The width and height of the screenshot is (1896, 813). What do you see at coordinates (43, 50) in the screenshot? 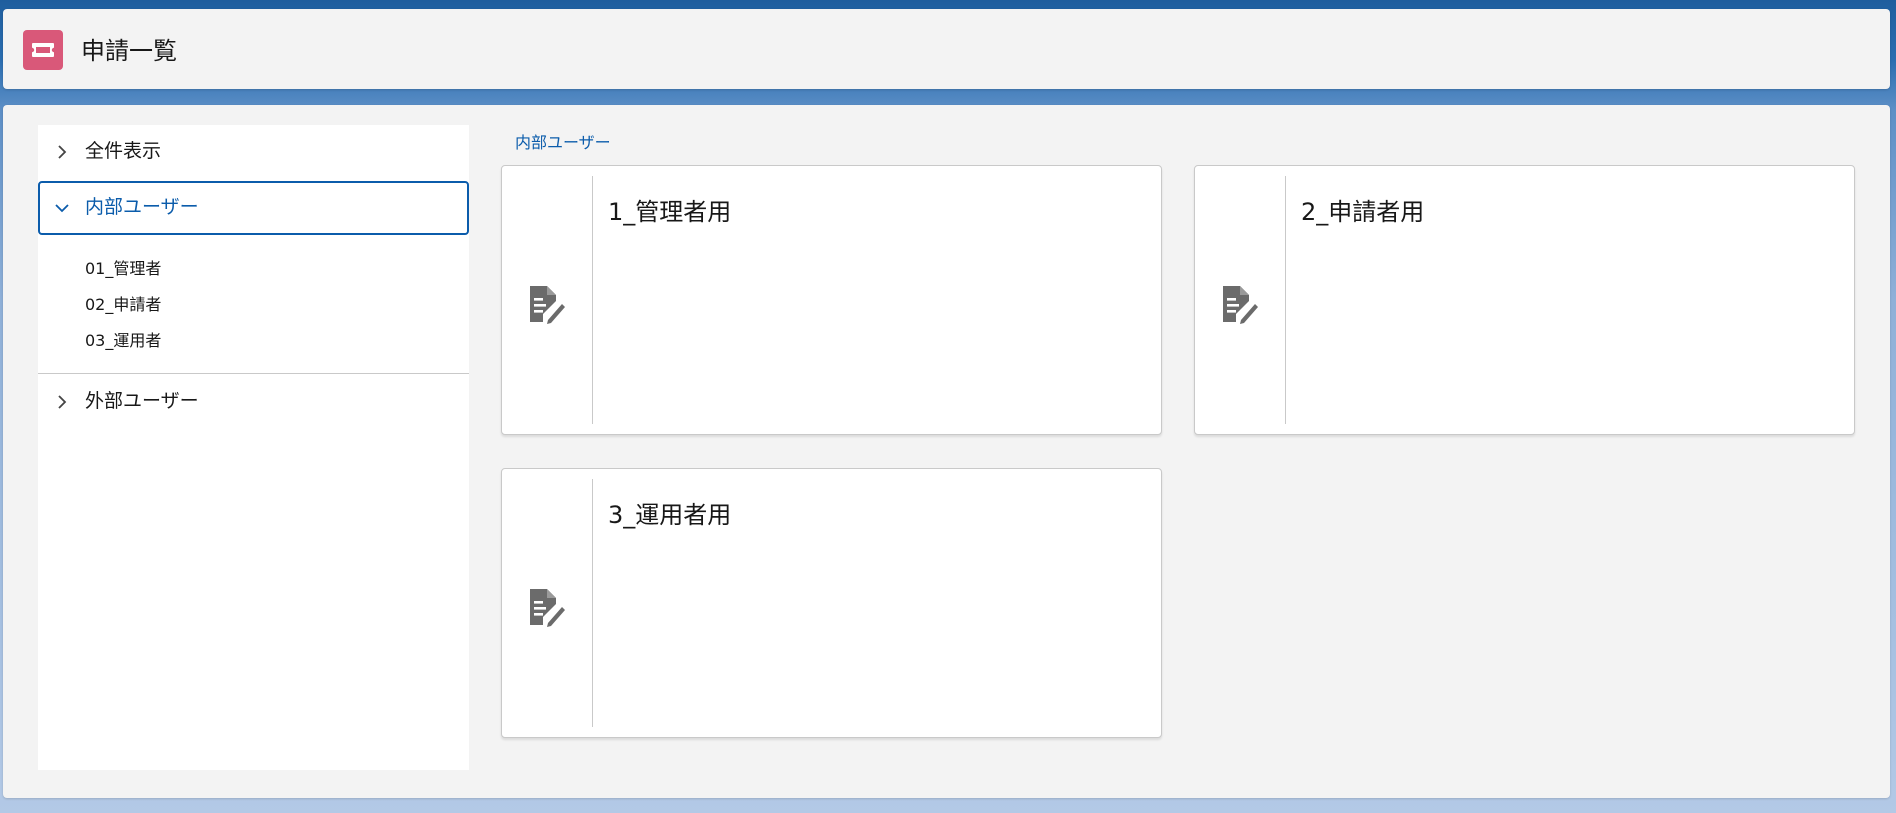
I see `ticket-icon` at bounding box center [43, 50].